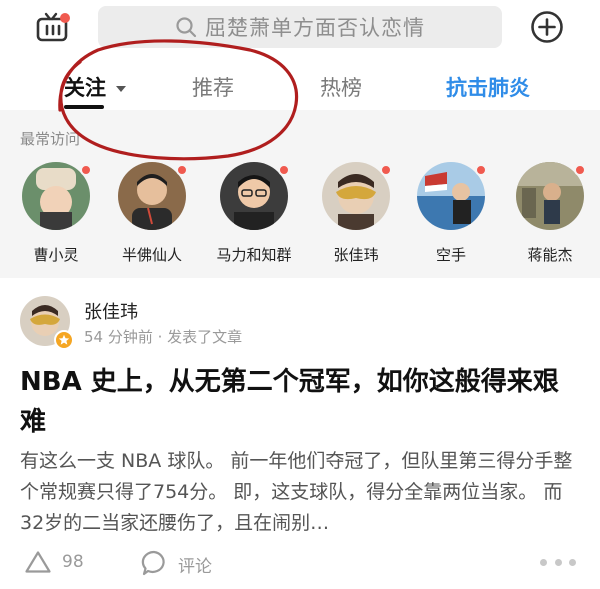  I want to click on tab-fight-pneumonia-label: 抗击肺炎, so click(488, 88).